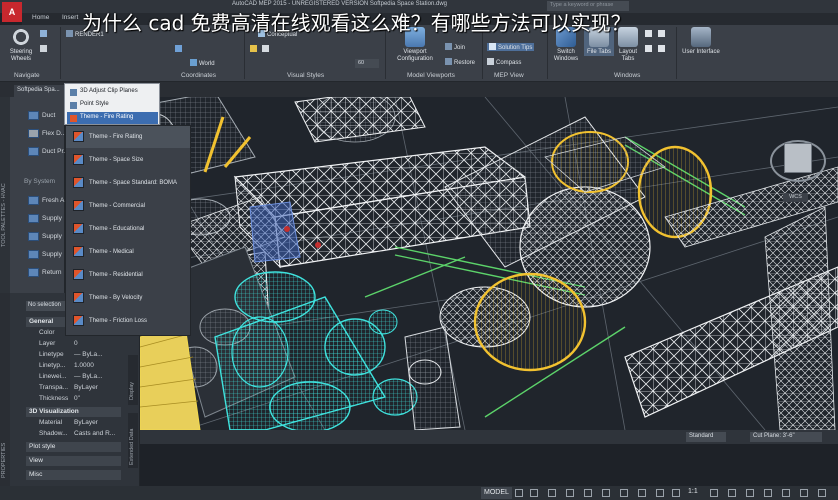  What do you see at coordinates (624, 493) in the screenshot?
I see `lineweight-icon` at bounding box center [624, 493].